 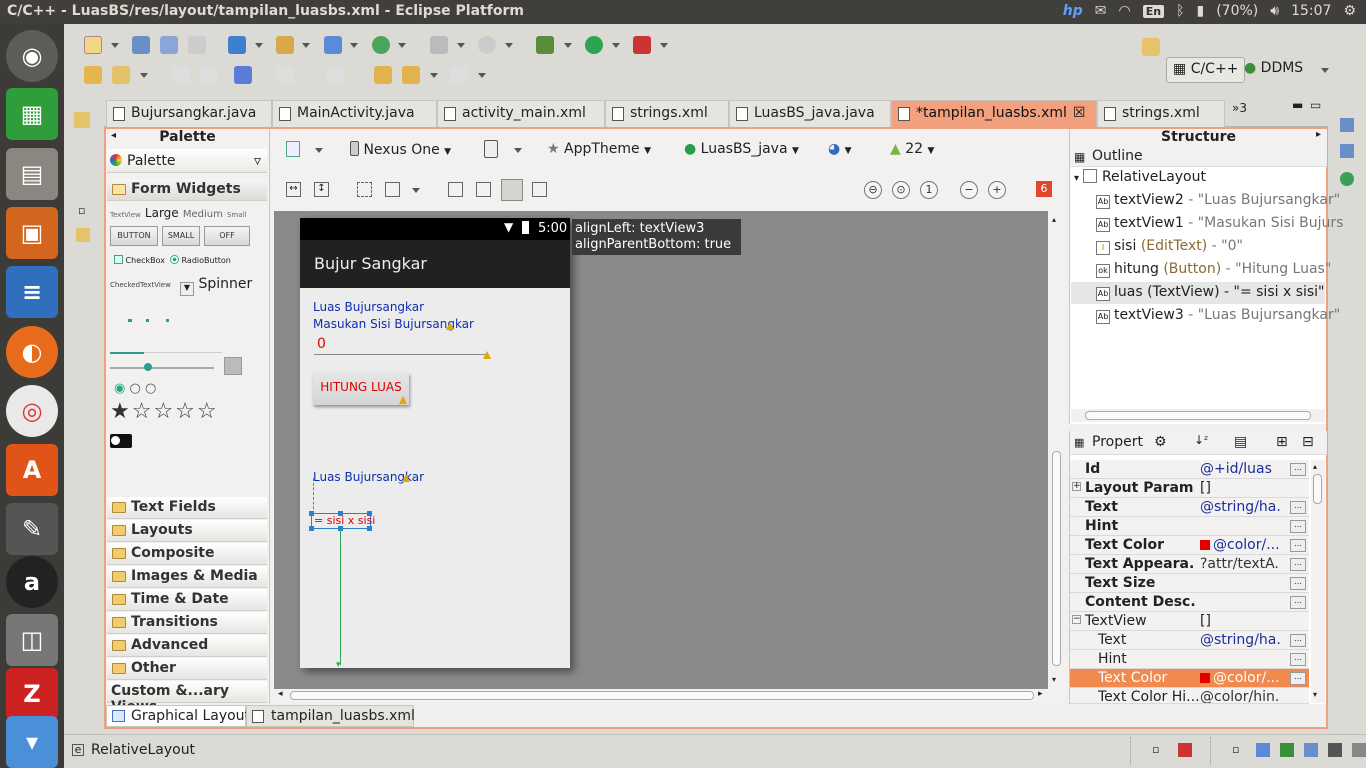 What do you see at coordinates (187, 531) in the screenshot?
I see `palette-layouts: Layouts` at bounding box center [187, 531].